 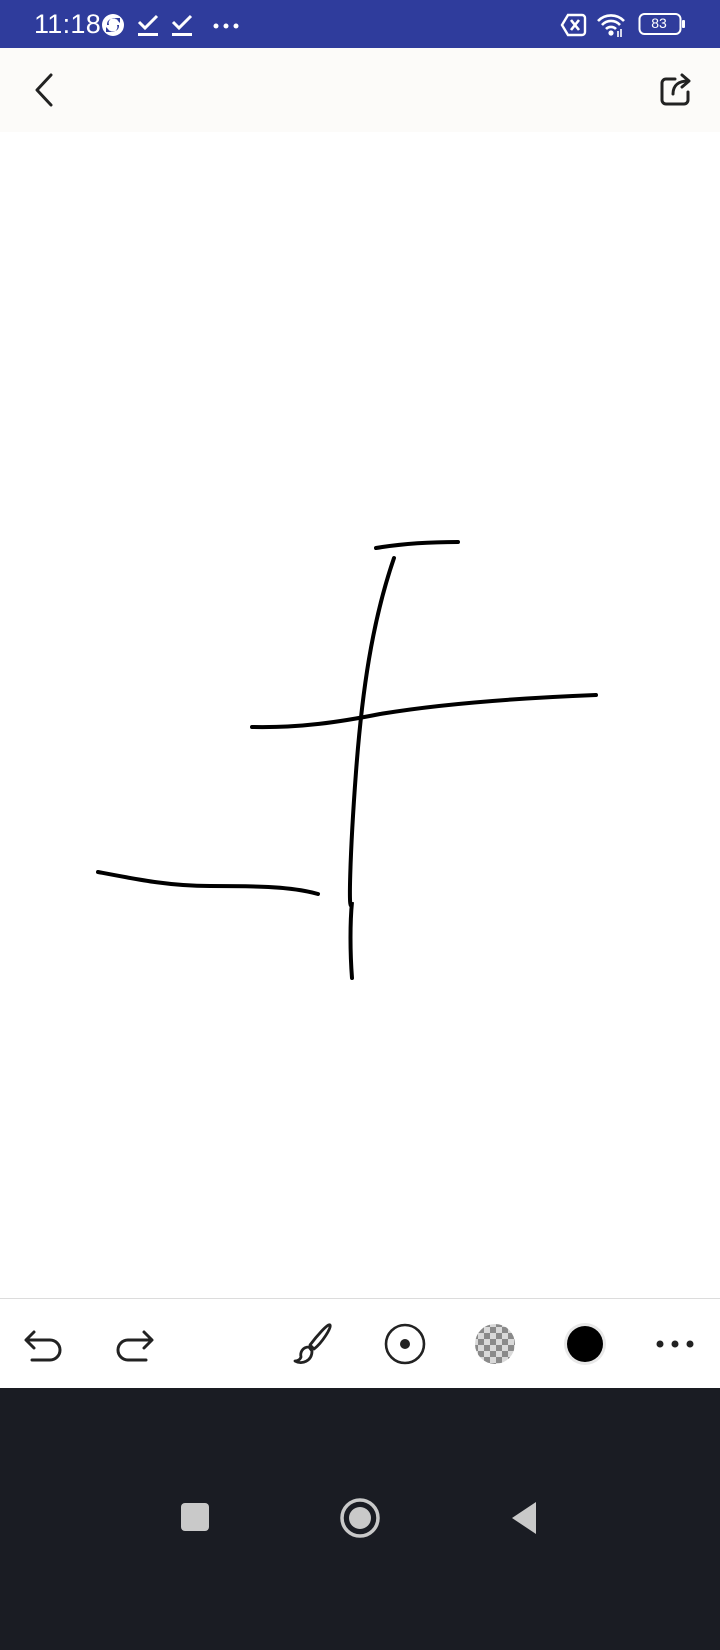 What do you see at coordinates (113, 27) in the screenshot?
I see `sync-icon` at bounding box center [113, 27].